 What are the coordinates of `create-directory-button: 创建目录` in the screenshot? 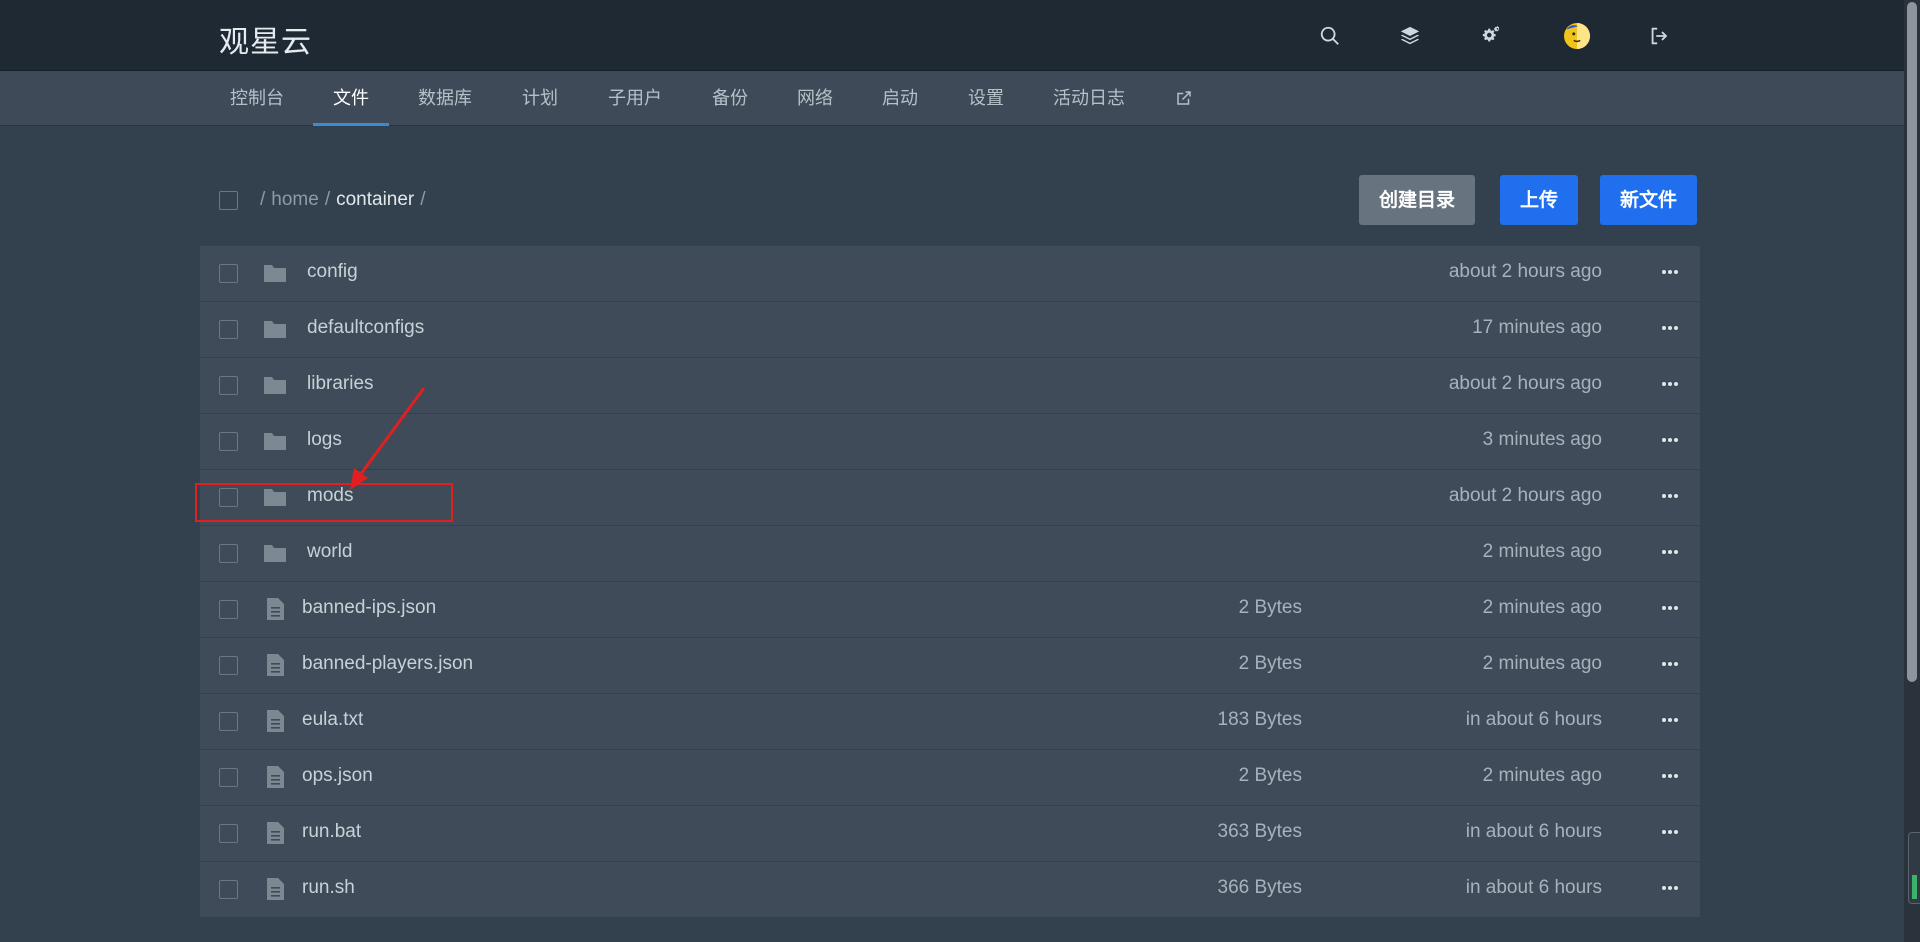 It's located at (1417, 200).